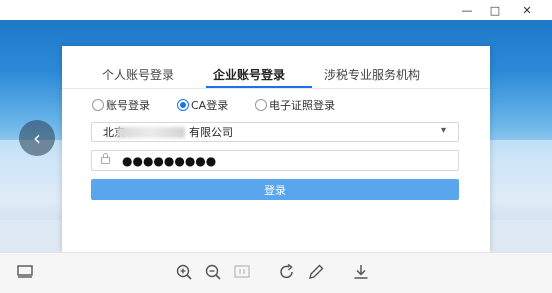 The height and width of the screenshot is (293, 552). What do you see at coordinates (138, 74) in the screenshot?
I see `tab-personal-login: 个人账号登录` at bounding box center [138, 74].